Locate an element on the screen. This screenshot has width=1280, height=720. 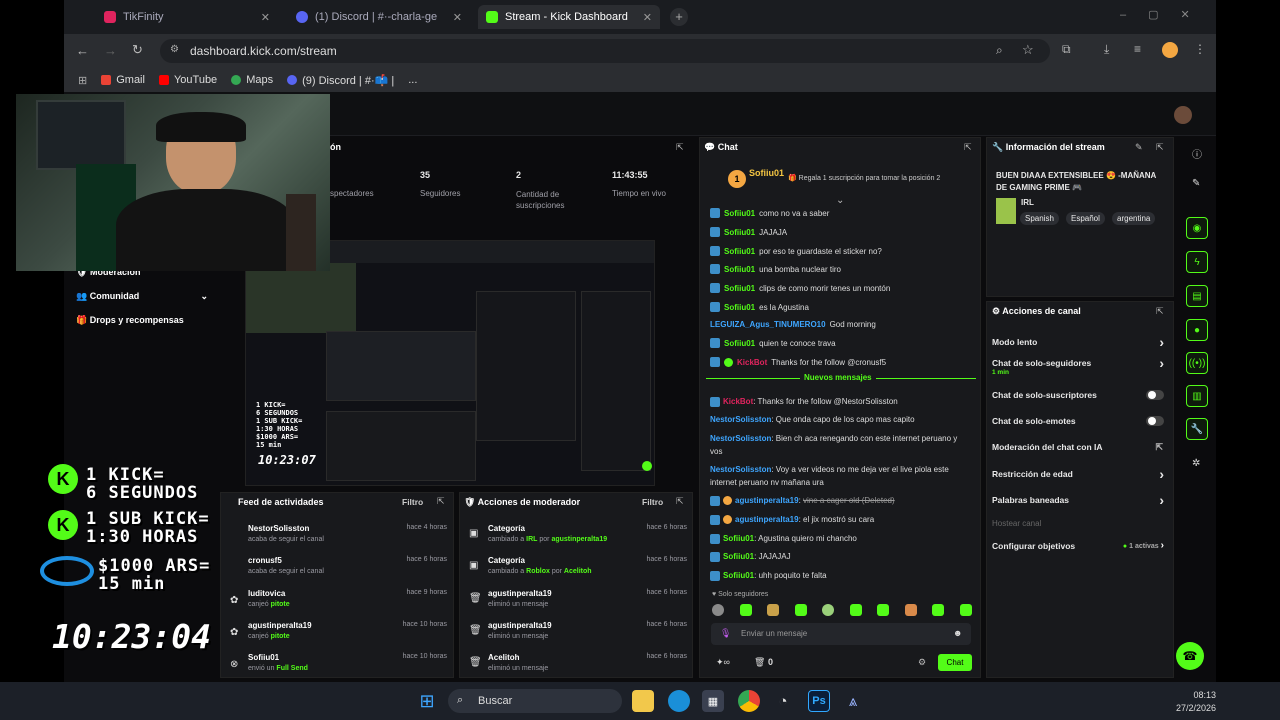
mod-filter: Filtro is located at coordinates (652, 502).